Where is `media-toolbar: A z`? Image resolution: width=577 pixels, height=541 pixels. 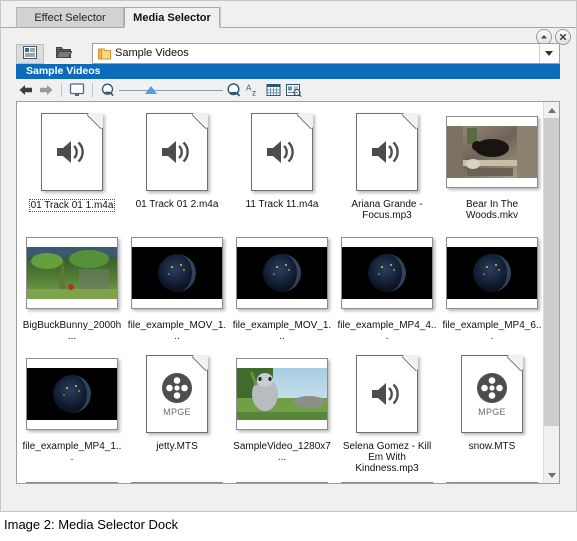
media-toolbar: A z is located at coordinates (288, 90).